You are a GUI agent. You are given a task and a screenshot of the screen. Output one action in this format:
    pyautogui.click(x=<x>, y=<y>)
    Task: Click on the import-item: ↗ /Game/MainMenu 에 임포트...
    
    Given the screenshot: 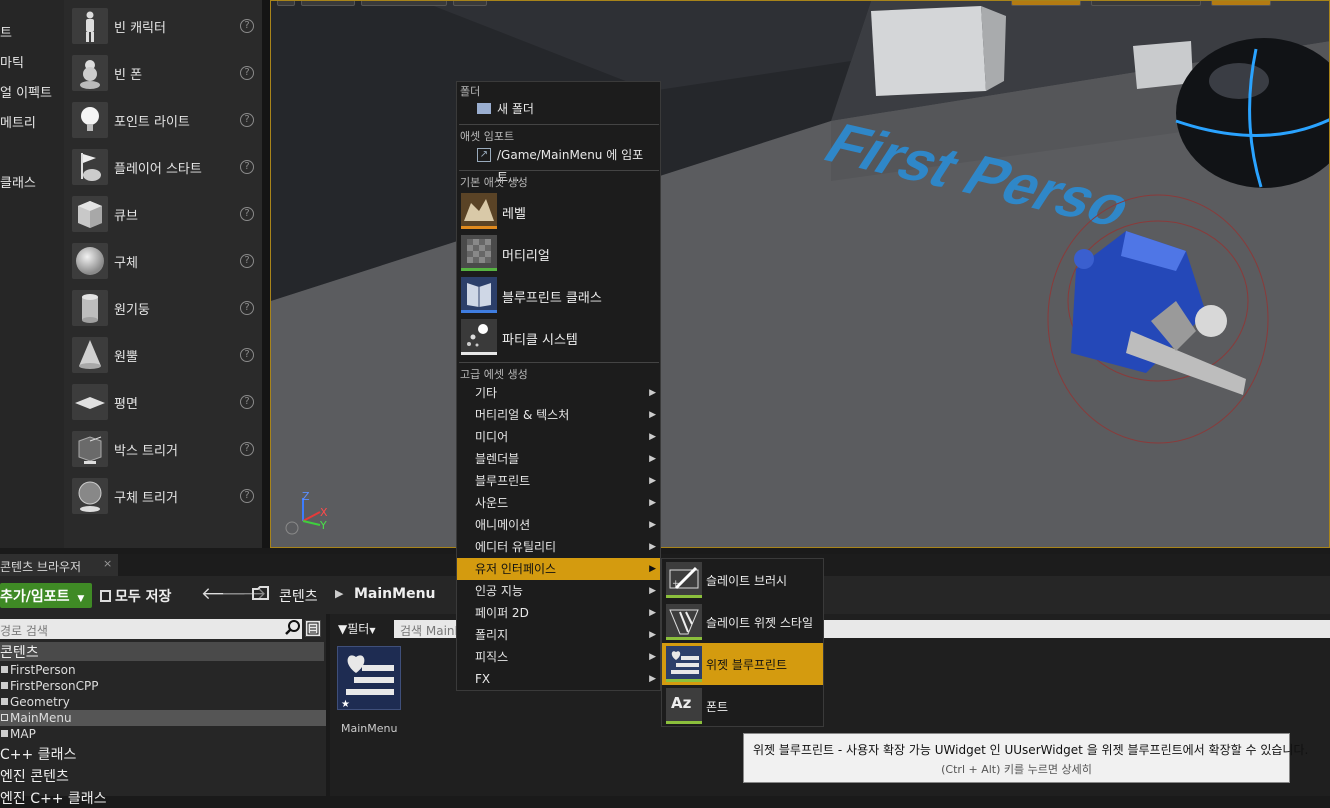 What is the action you would take?
    pyautogui.click(x=558, y=164)
    